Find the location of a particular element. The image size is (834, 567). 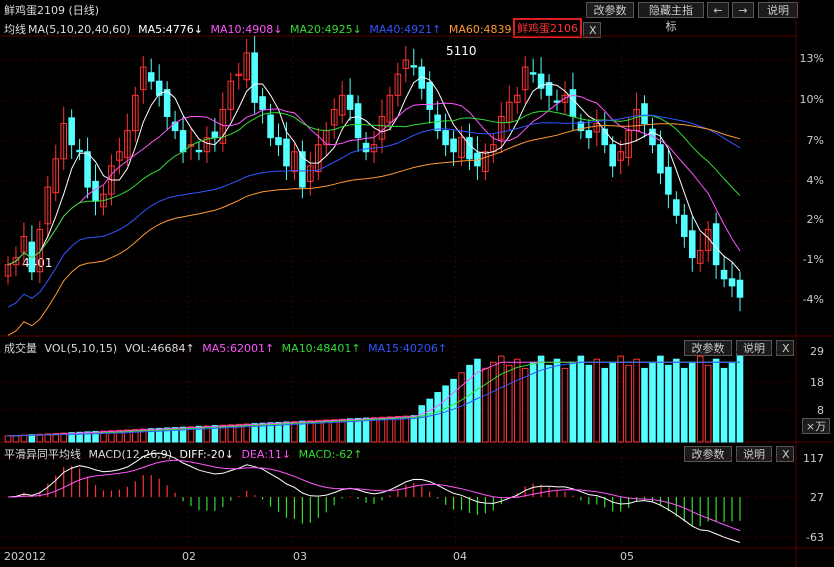

vol-ma5-line is located at coordinates (373, 399).